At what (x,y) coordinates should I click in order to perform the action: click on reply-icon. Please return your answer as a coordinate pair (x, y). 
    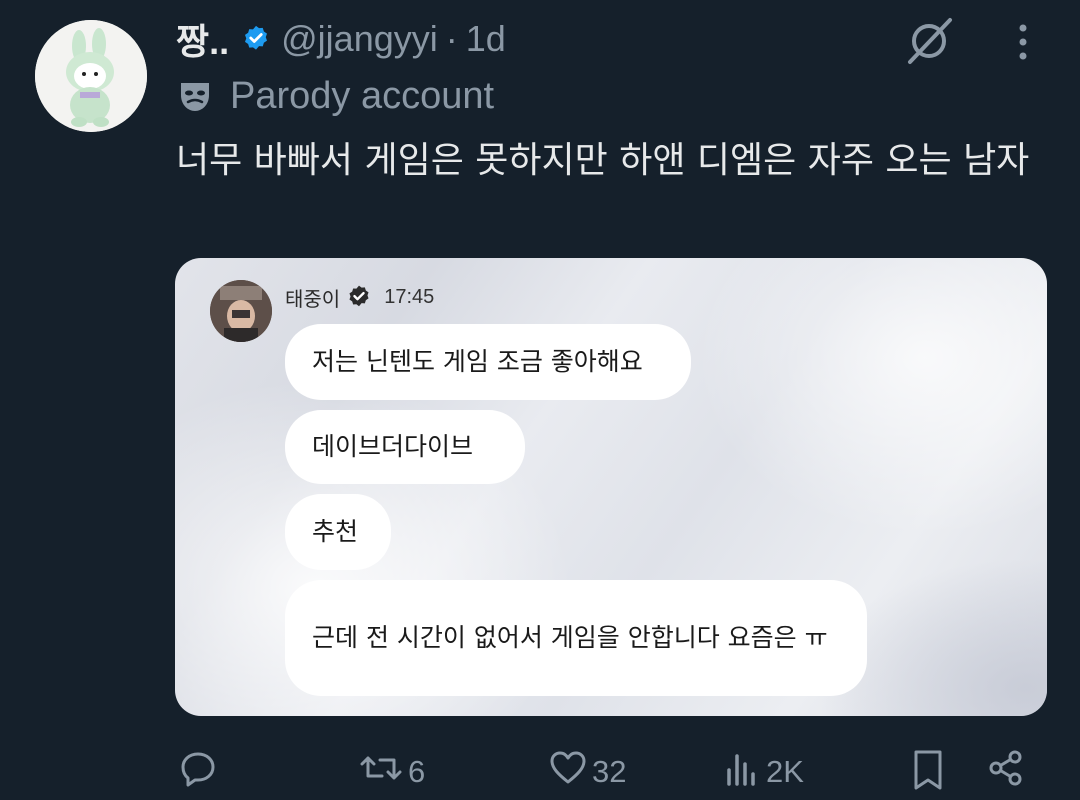
    Looking at the image, I should click on (200, 772).